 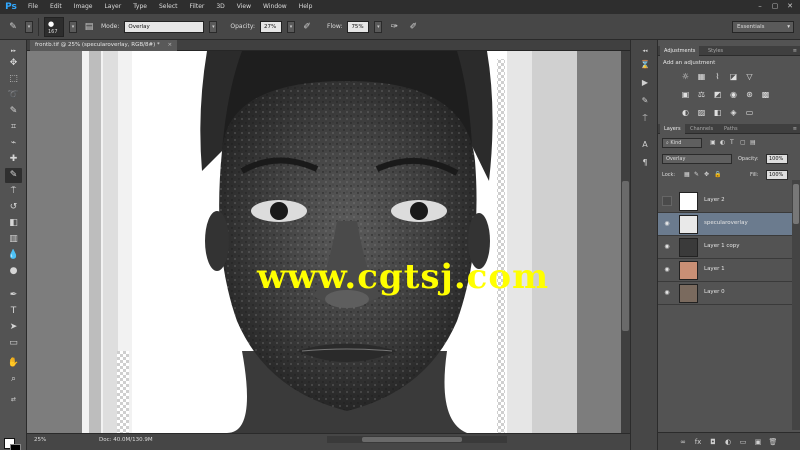 What do you see at coordinates (732, 143) in the screenshot?
I see `filter-type-icon: T` at bounding box center [732, 143].